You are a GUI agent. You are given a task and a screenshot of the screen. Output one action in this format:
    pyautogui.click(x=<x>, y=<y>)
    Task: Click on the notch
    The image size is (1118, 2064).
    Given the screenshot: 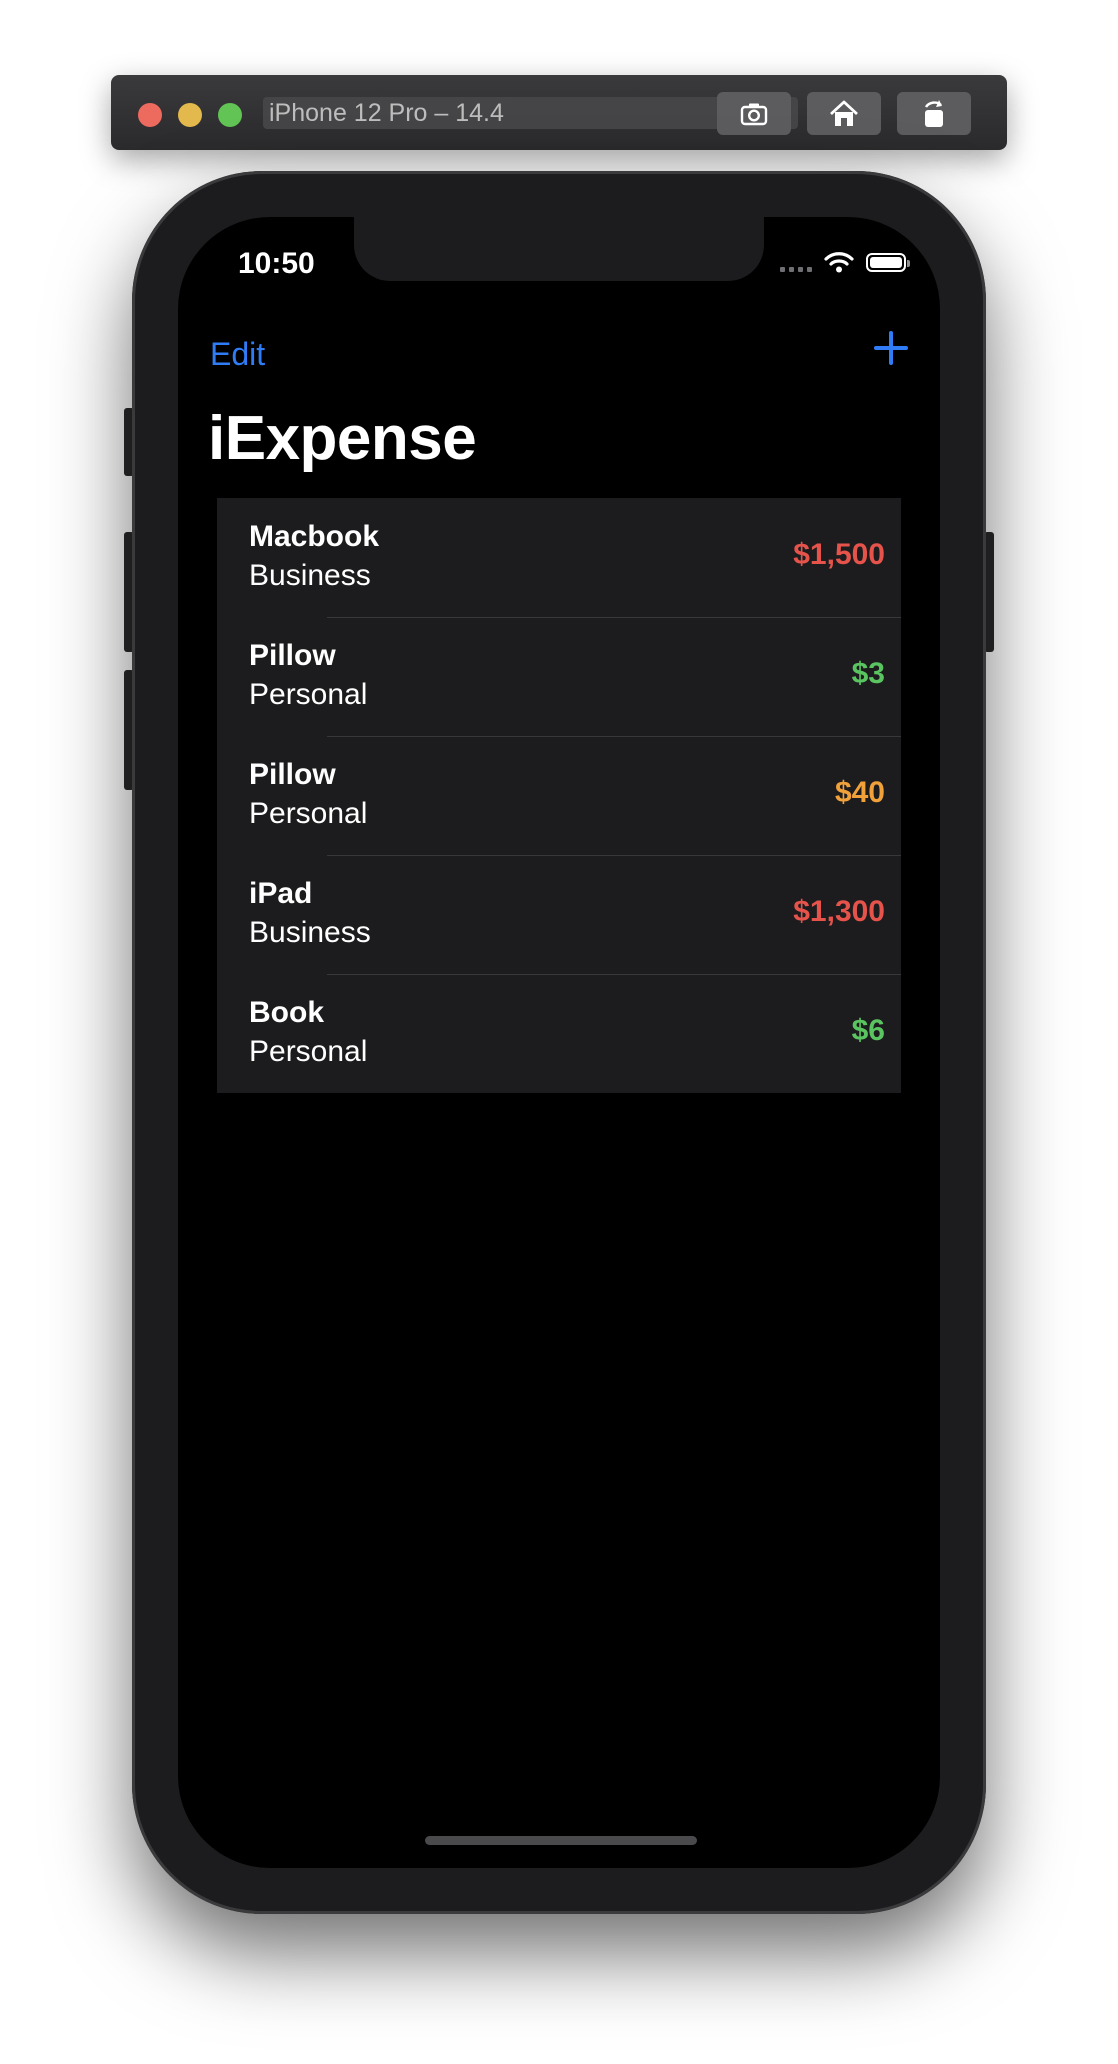 What is the action you would take?
    pyautogui.click(x=559, y=249)
    